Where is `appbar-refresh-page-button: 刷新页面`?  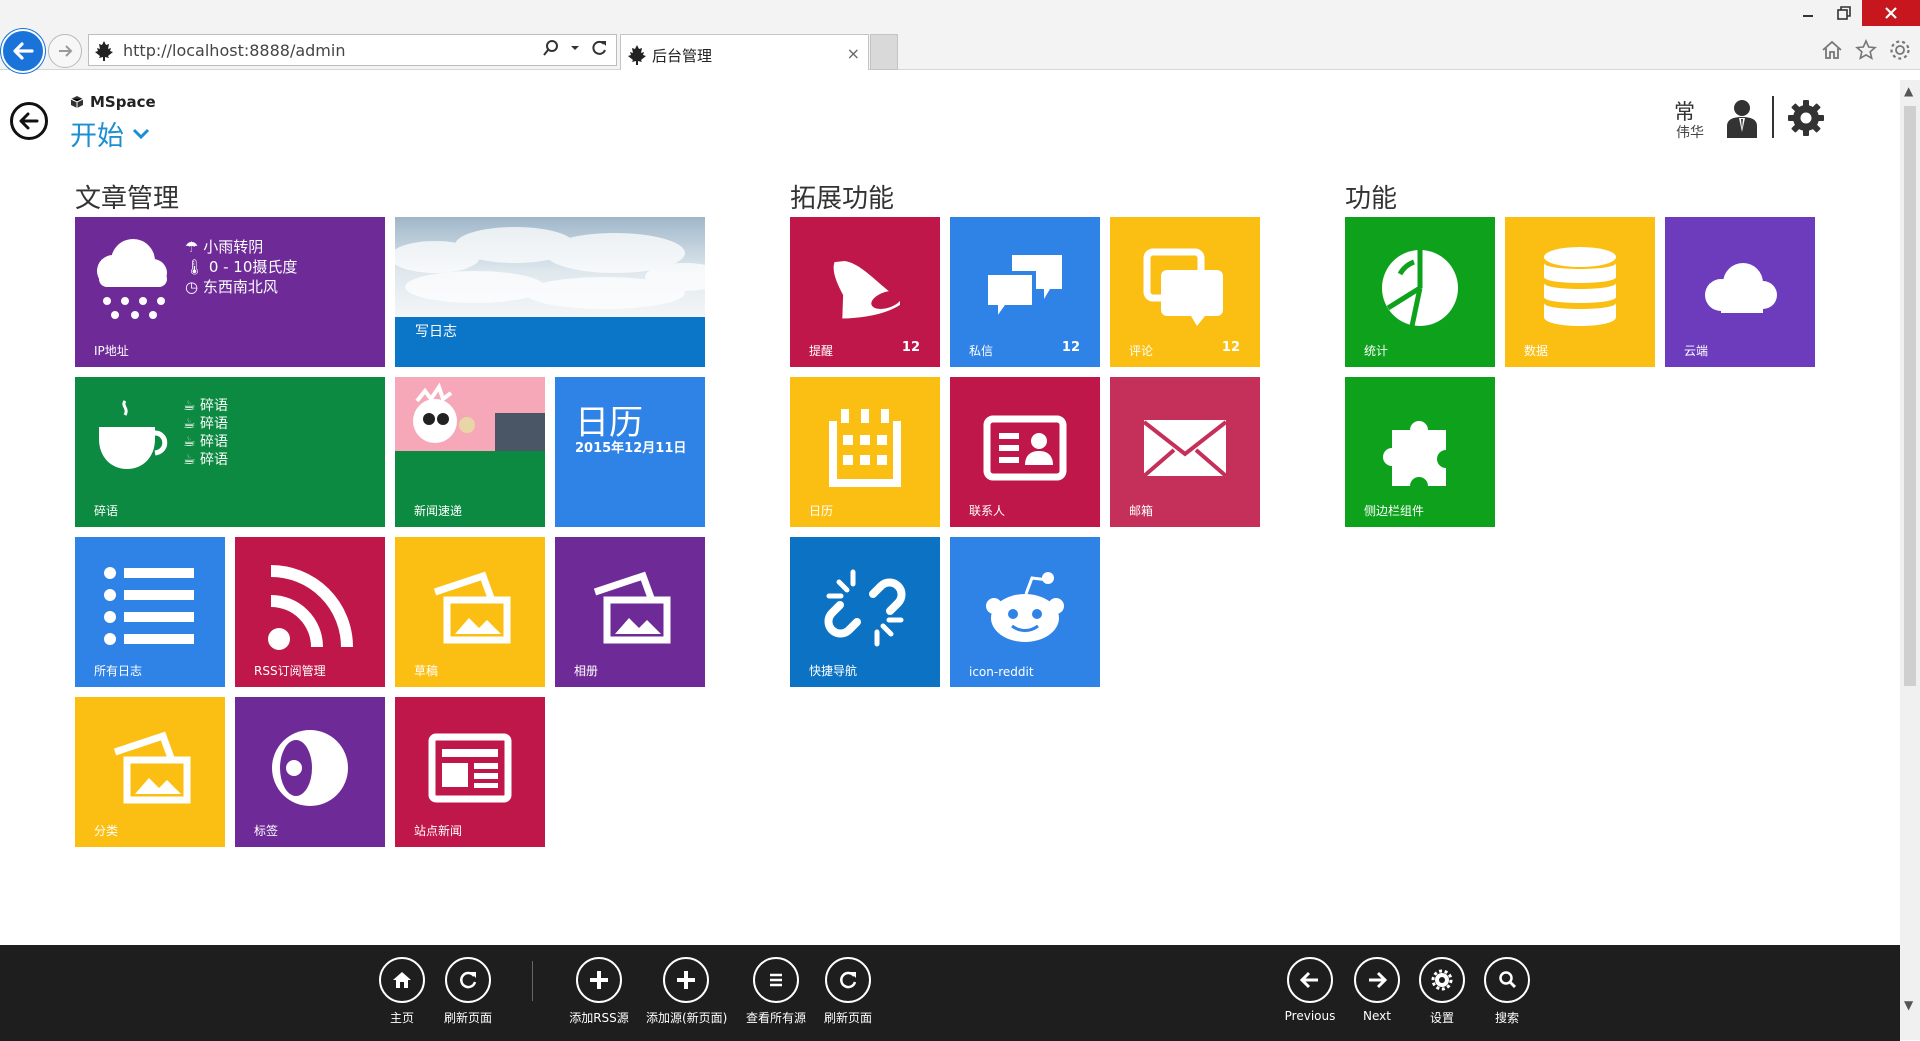
appbar-refresh-page-button: 刷新页面 is located at coordinates (848, 991).